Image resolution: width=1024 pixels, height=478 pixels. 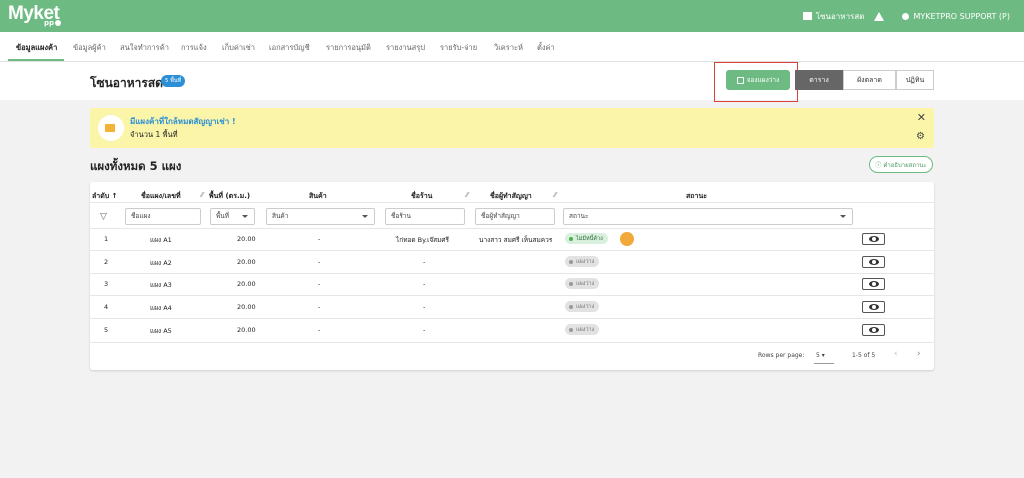 I want to click on user-menu: MYKETPRO SUPPORT (P), so click(x=956, y=16).